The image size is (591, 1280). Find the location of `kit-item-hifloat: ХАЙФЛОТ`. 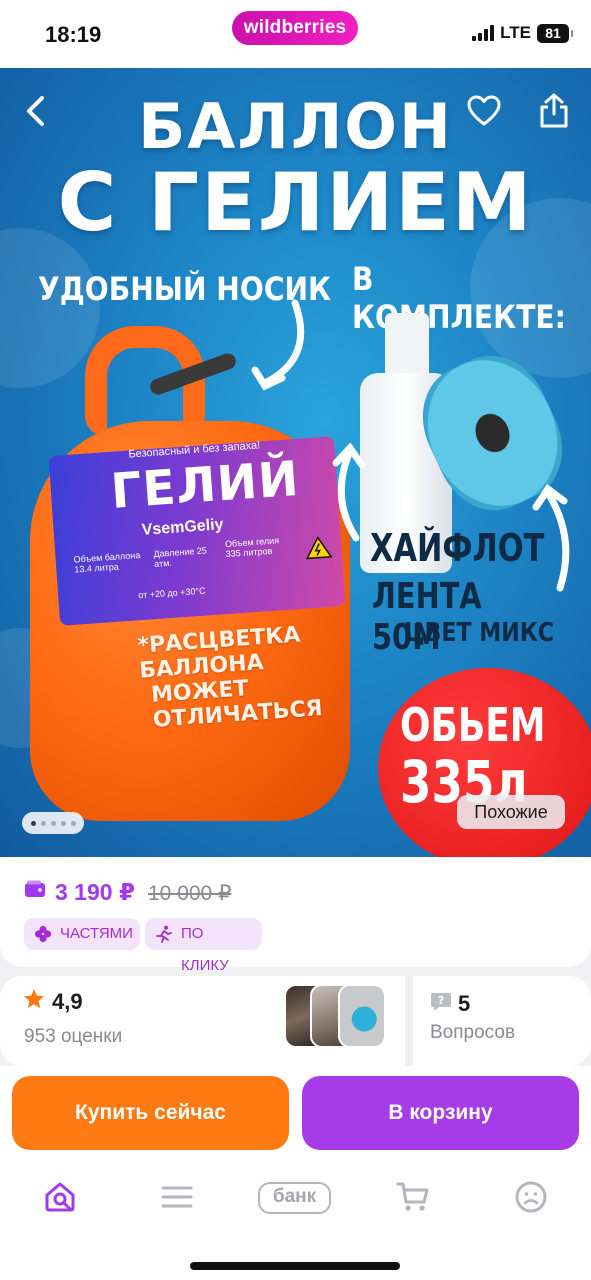

kit-item-hifloat: ХАЙФЛОТ is located at coordinates (457, 548).